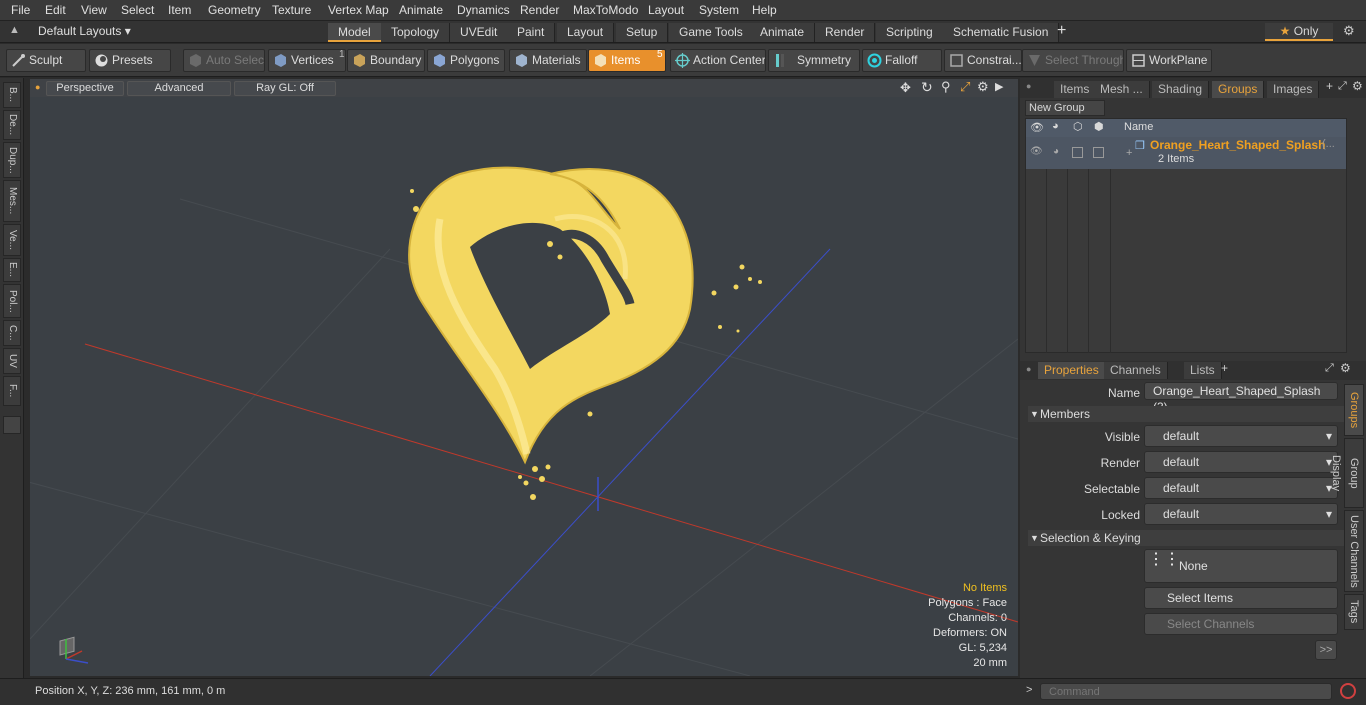 Image resolution: width=1366 pixels, height=705 pixels. What do you see at coordinates (1241, 488) in the screenshot?
I see `selectable-dropdown: default▾` at bounding box center [1241, 488].